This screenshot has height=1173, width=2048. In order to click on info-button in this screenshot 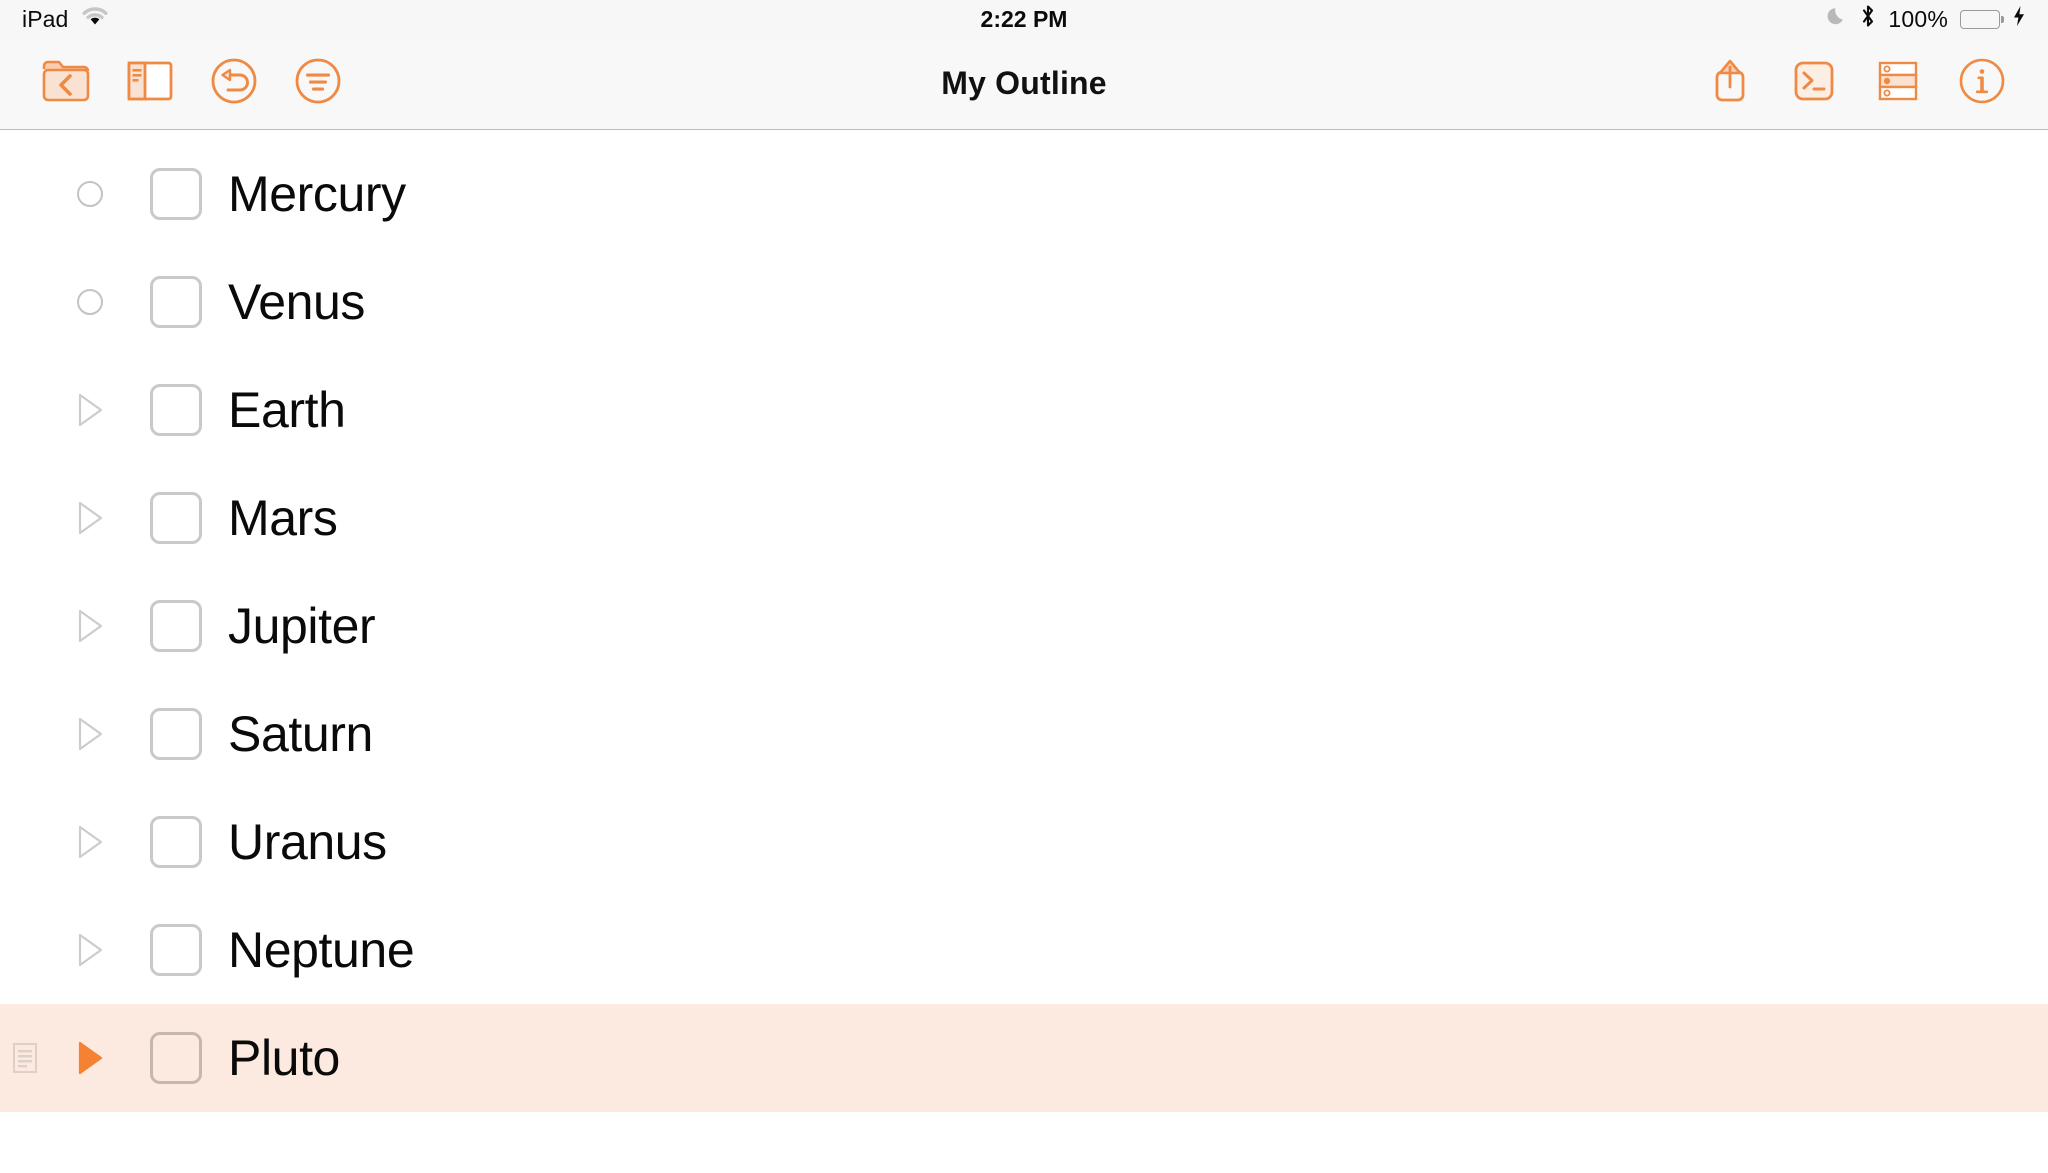, I will do `click(1982, 84)`.